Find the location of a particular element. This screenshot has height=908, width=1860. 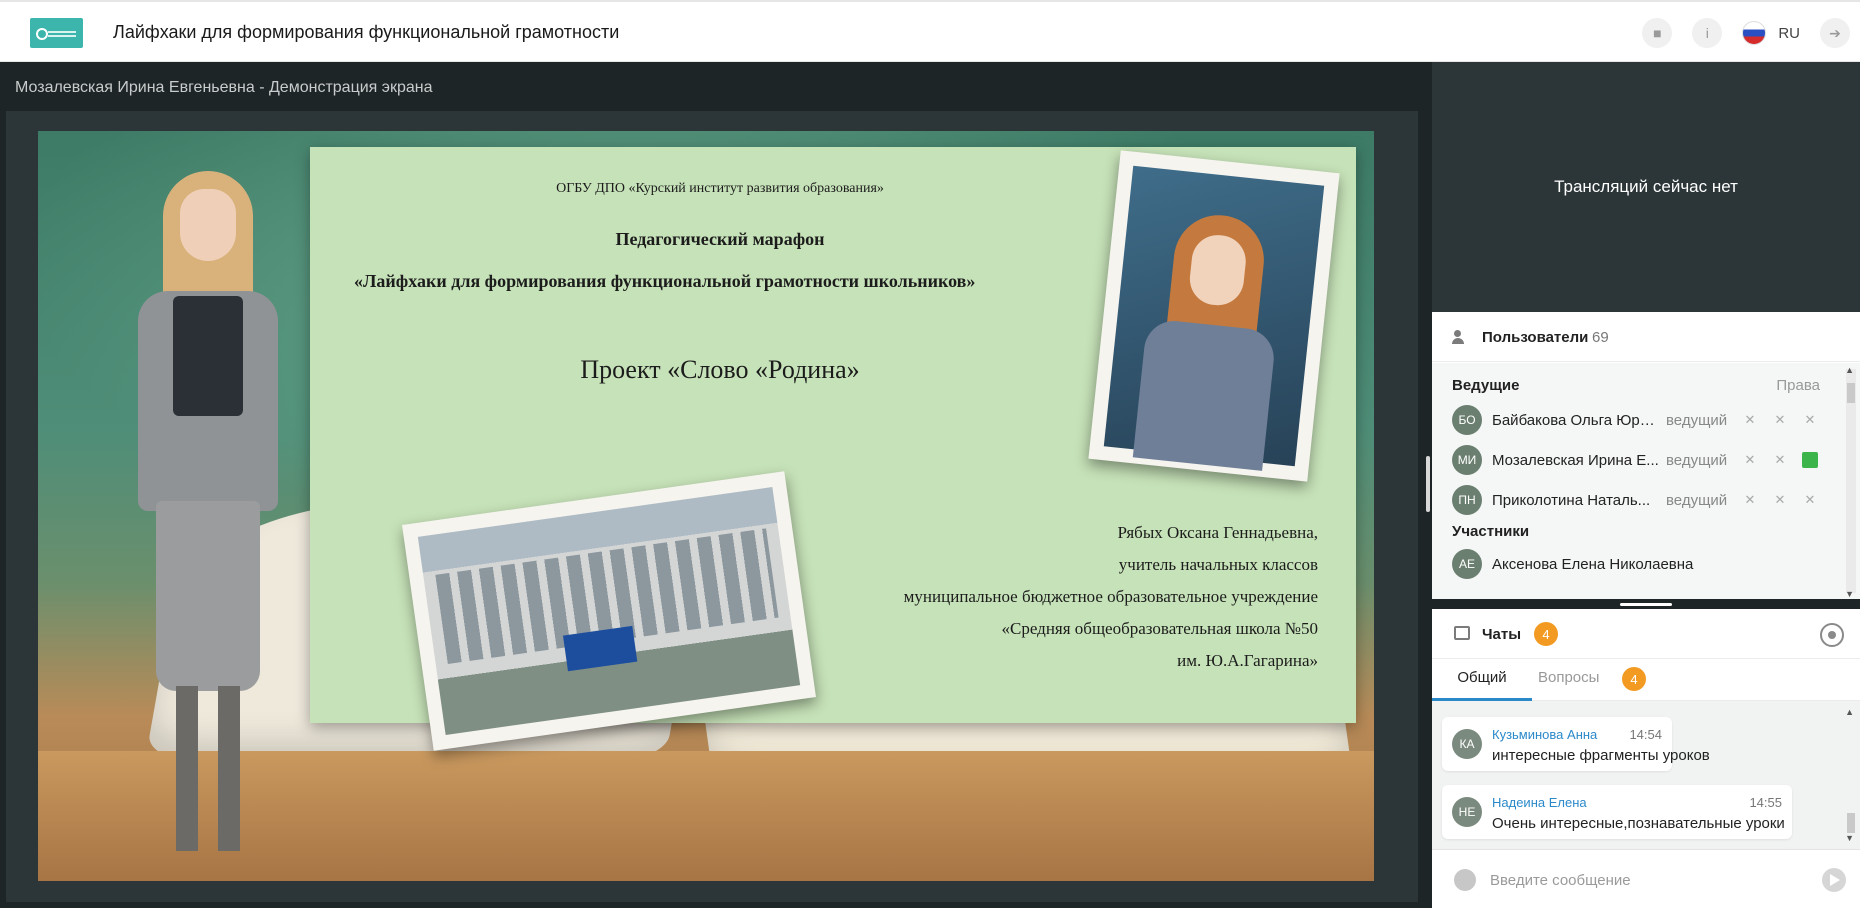

gear-icon is located at coordinates (1832, 635).